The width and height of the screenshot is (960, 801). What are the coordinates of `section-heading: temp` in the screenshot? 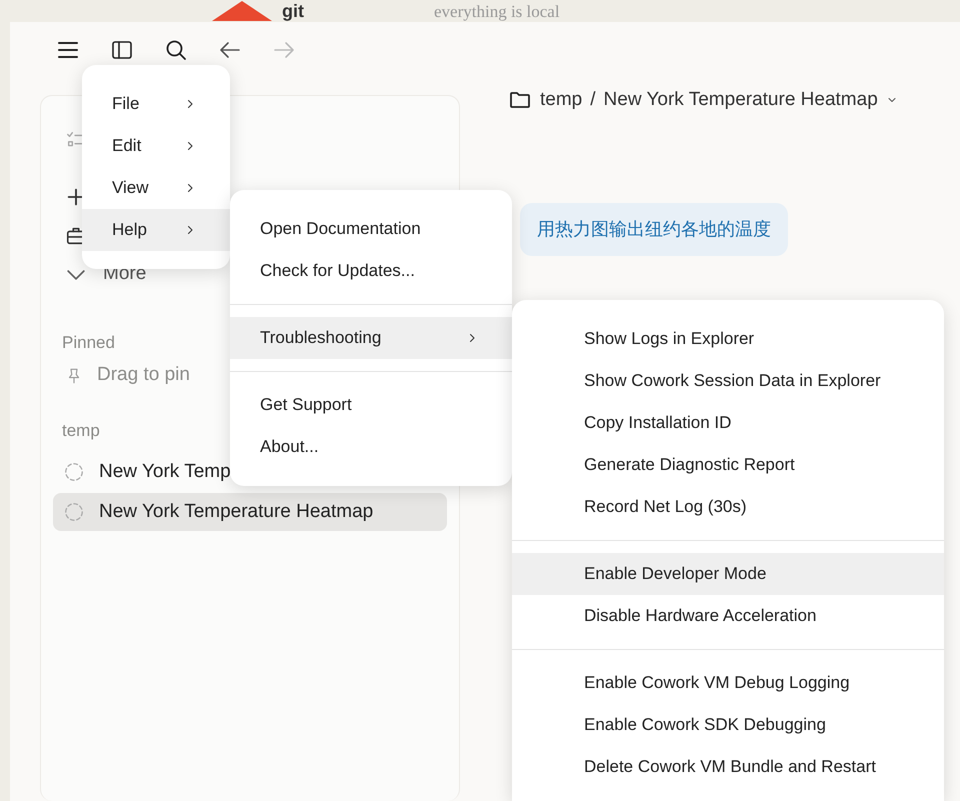 It's located at (80, 431).